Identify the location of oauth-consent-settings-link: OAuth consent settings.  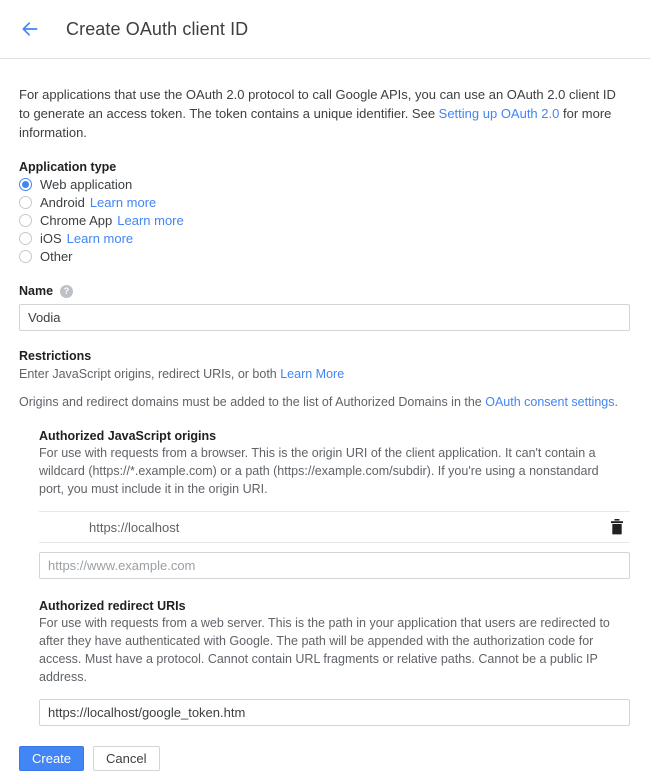
(549, 402).